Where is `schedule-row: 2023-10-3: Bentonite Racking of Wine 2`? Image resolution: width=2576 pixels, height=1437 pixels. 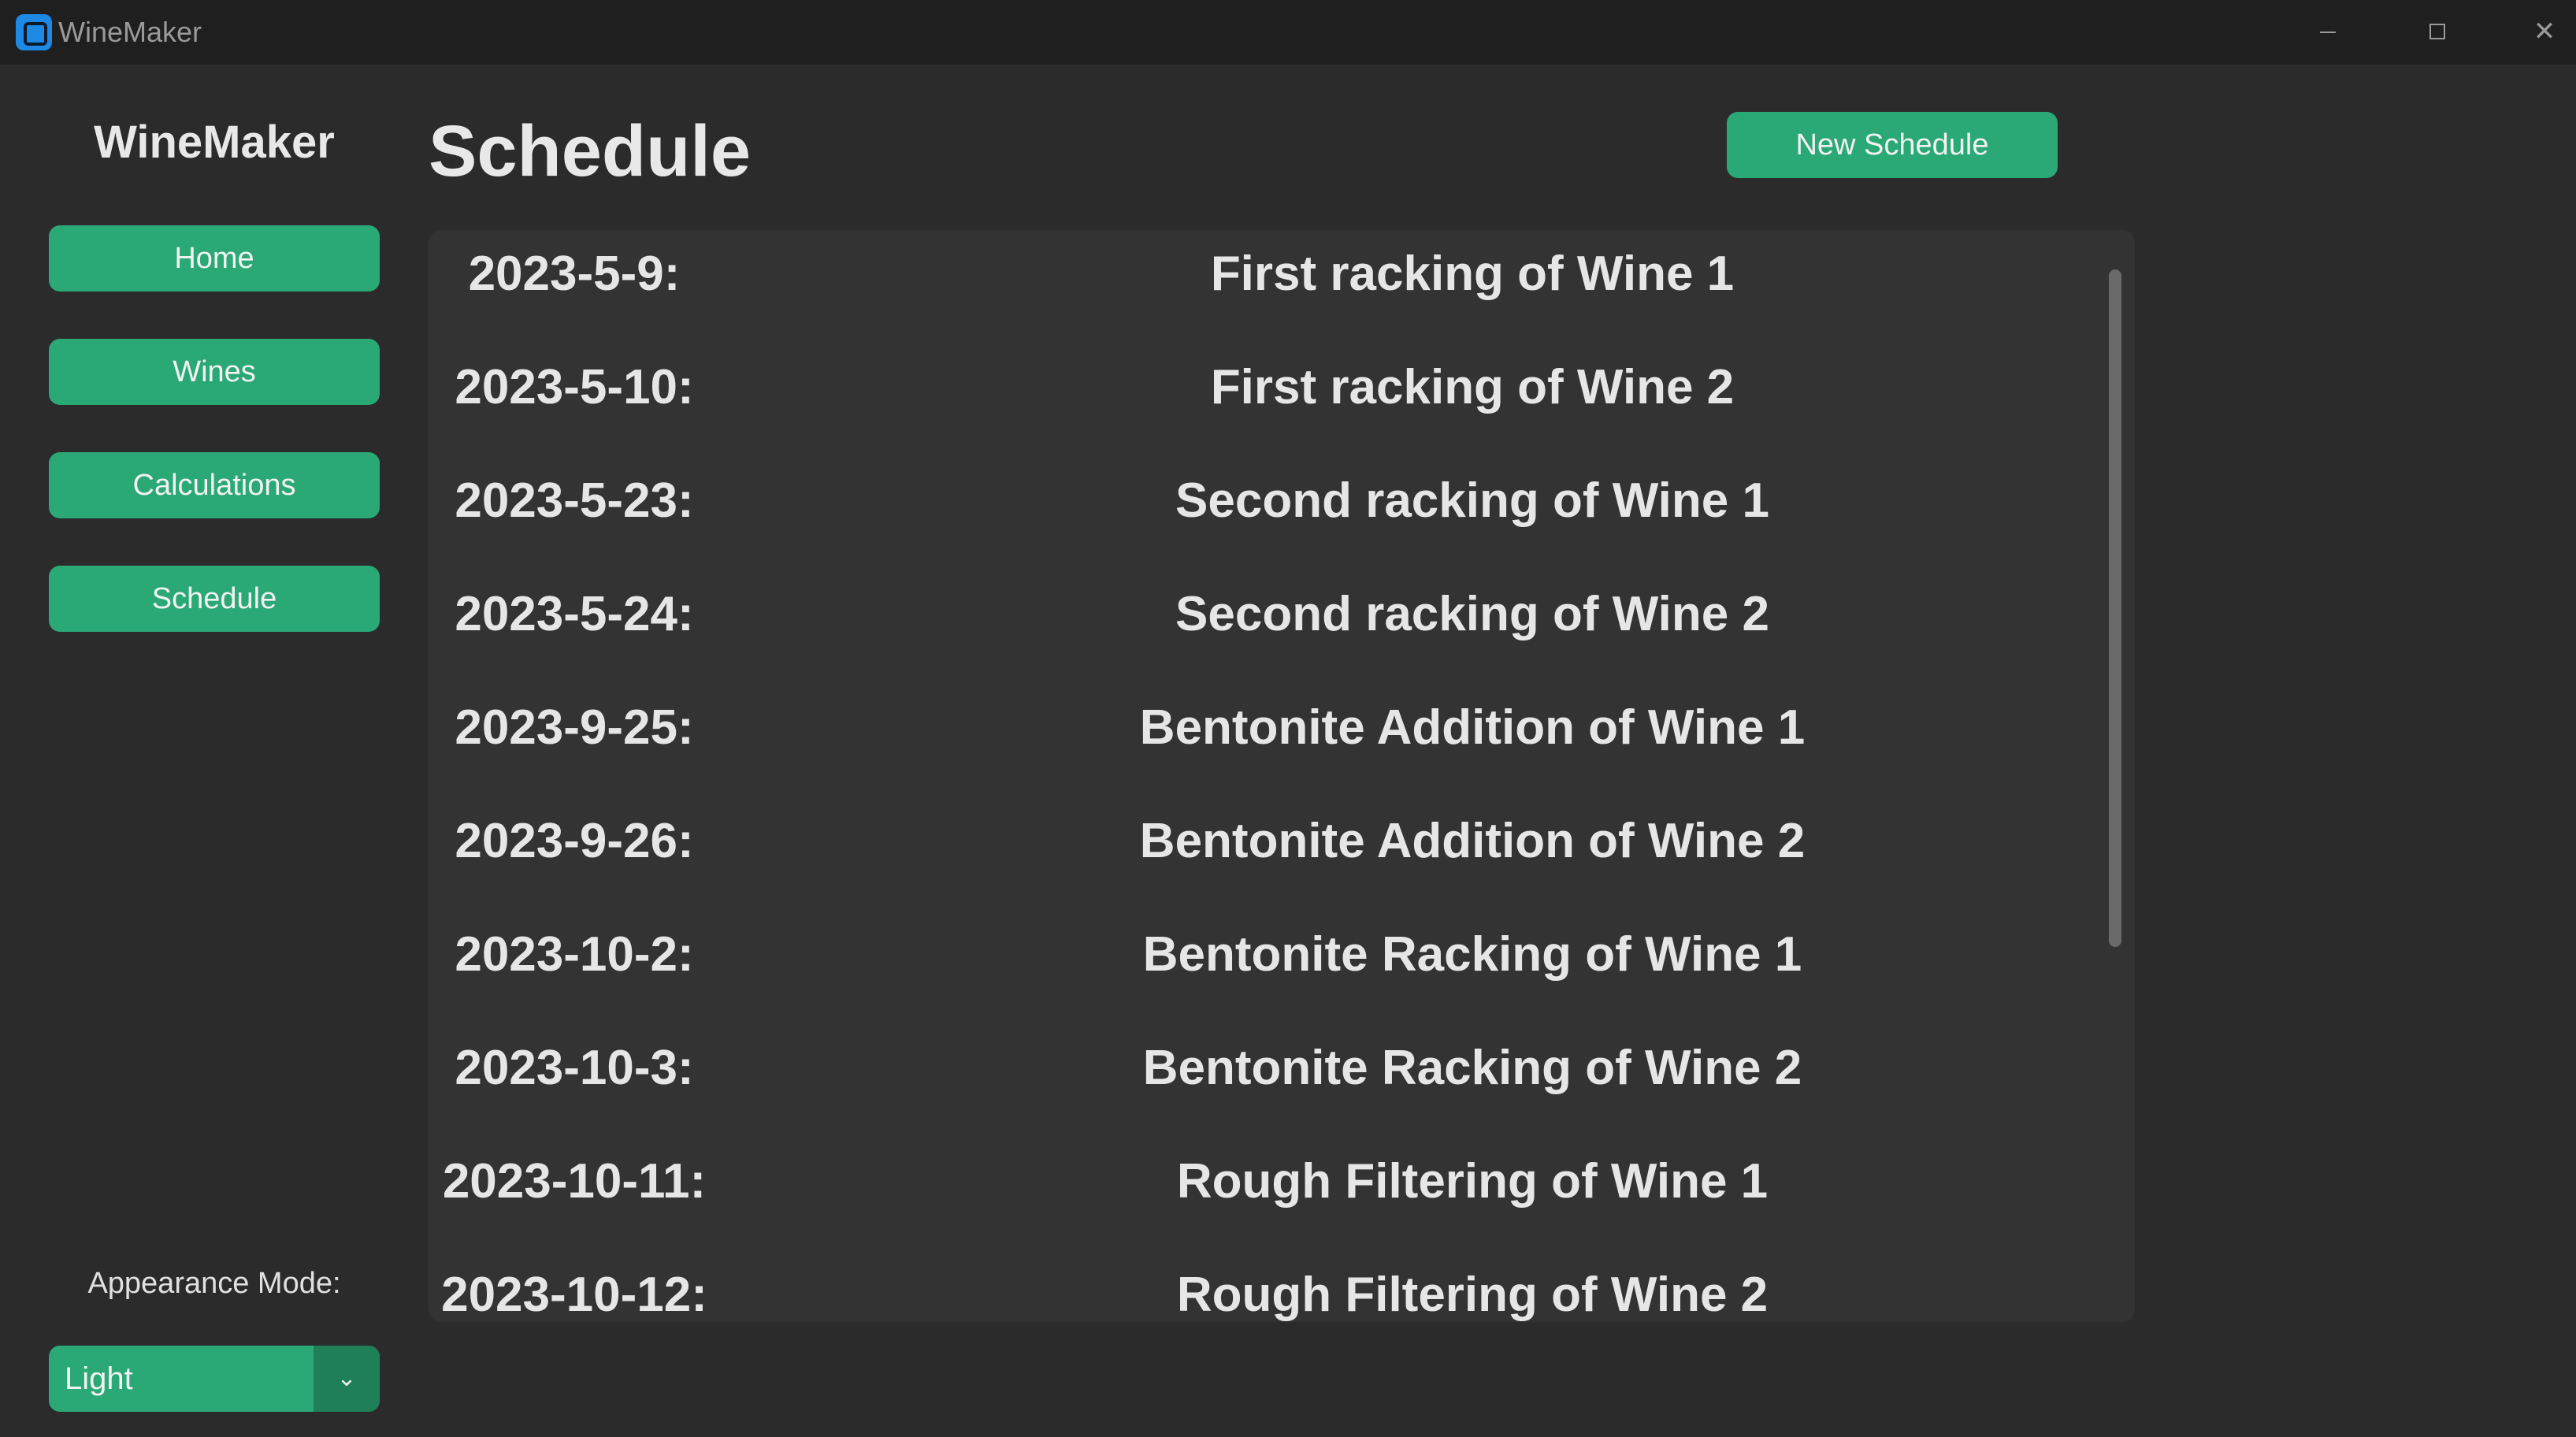
schedule-row: 2023-10-3: Bentonite Racking of Wine 2 is located at coordinates (1256, 1096).